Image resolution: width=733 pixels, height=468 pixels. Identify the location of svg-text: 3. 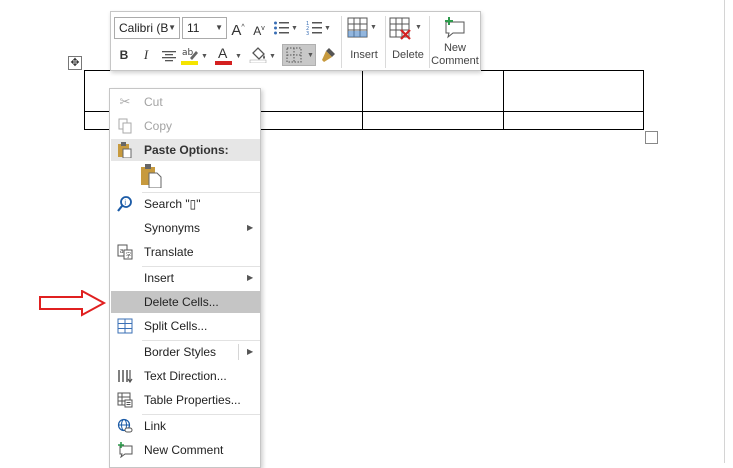
(307, 33).